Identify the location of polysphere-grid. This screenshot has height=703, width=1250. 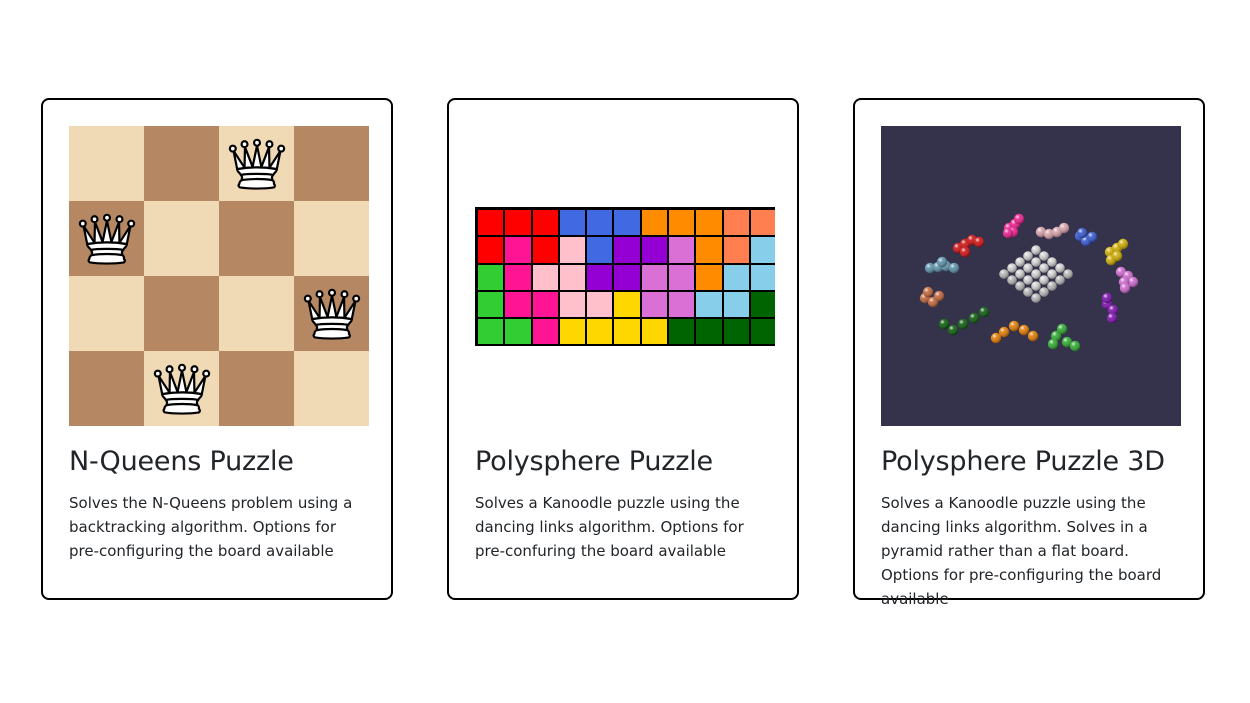
(625, 276).